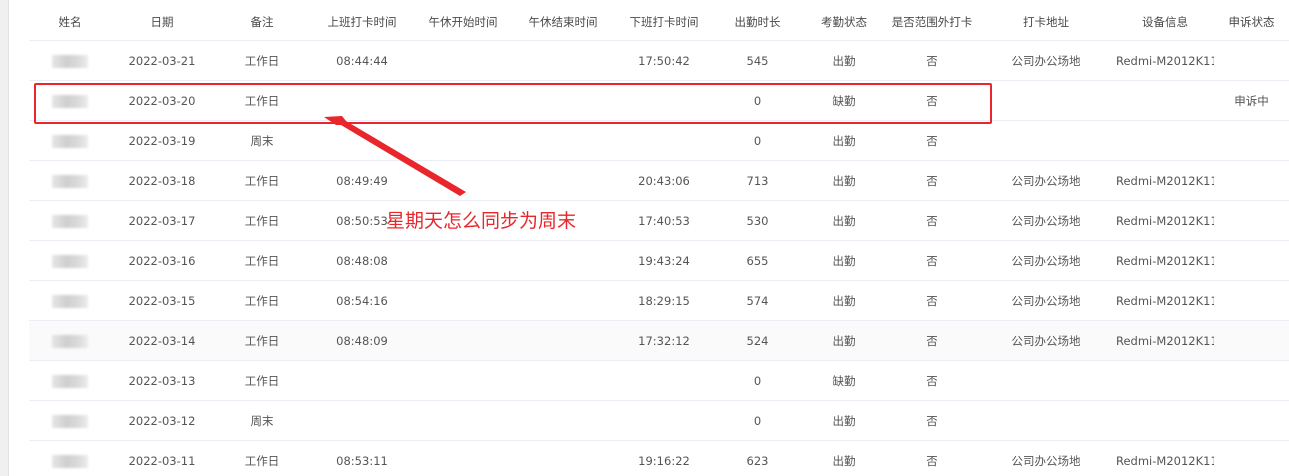  I want to click on column-header-status: 考勤状态, so click(844, 22).